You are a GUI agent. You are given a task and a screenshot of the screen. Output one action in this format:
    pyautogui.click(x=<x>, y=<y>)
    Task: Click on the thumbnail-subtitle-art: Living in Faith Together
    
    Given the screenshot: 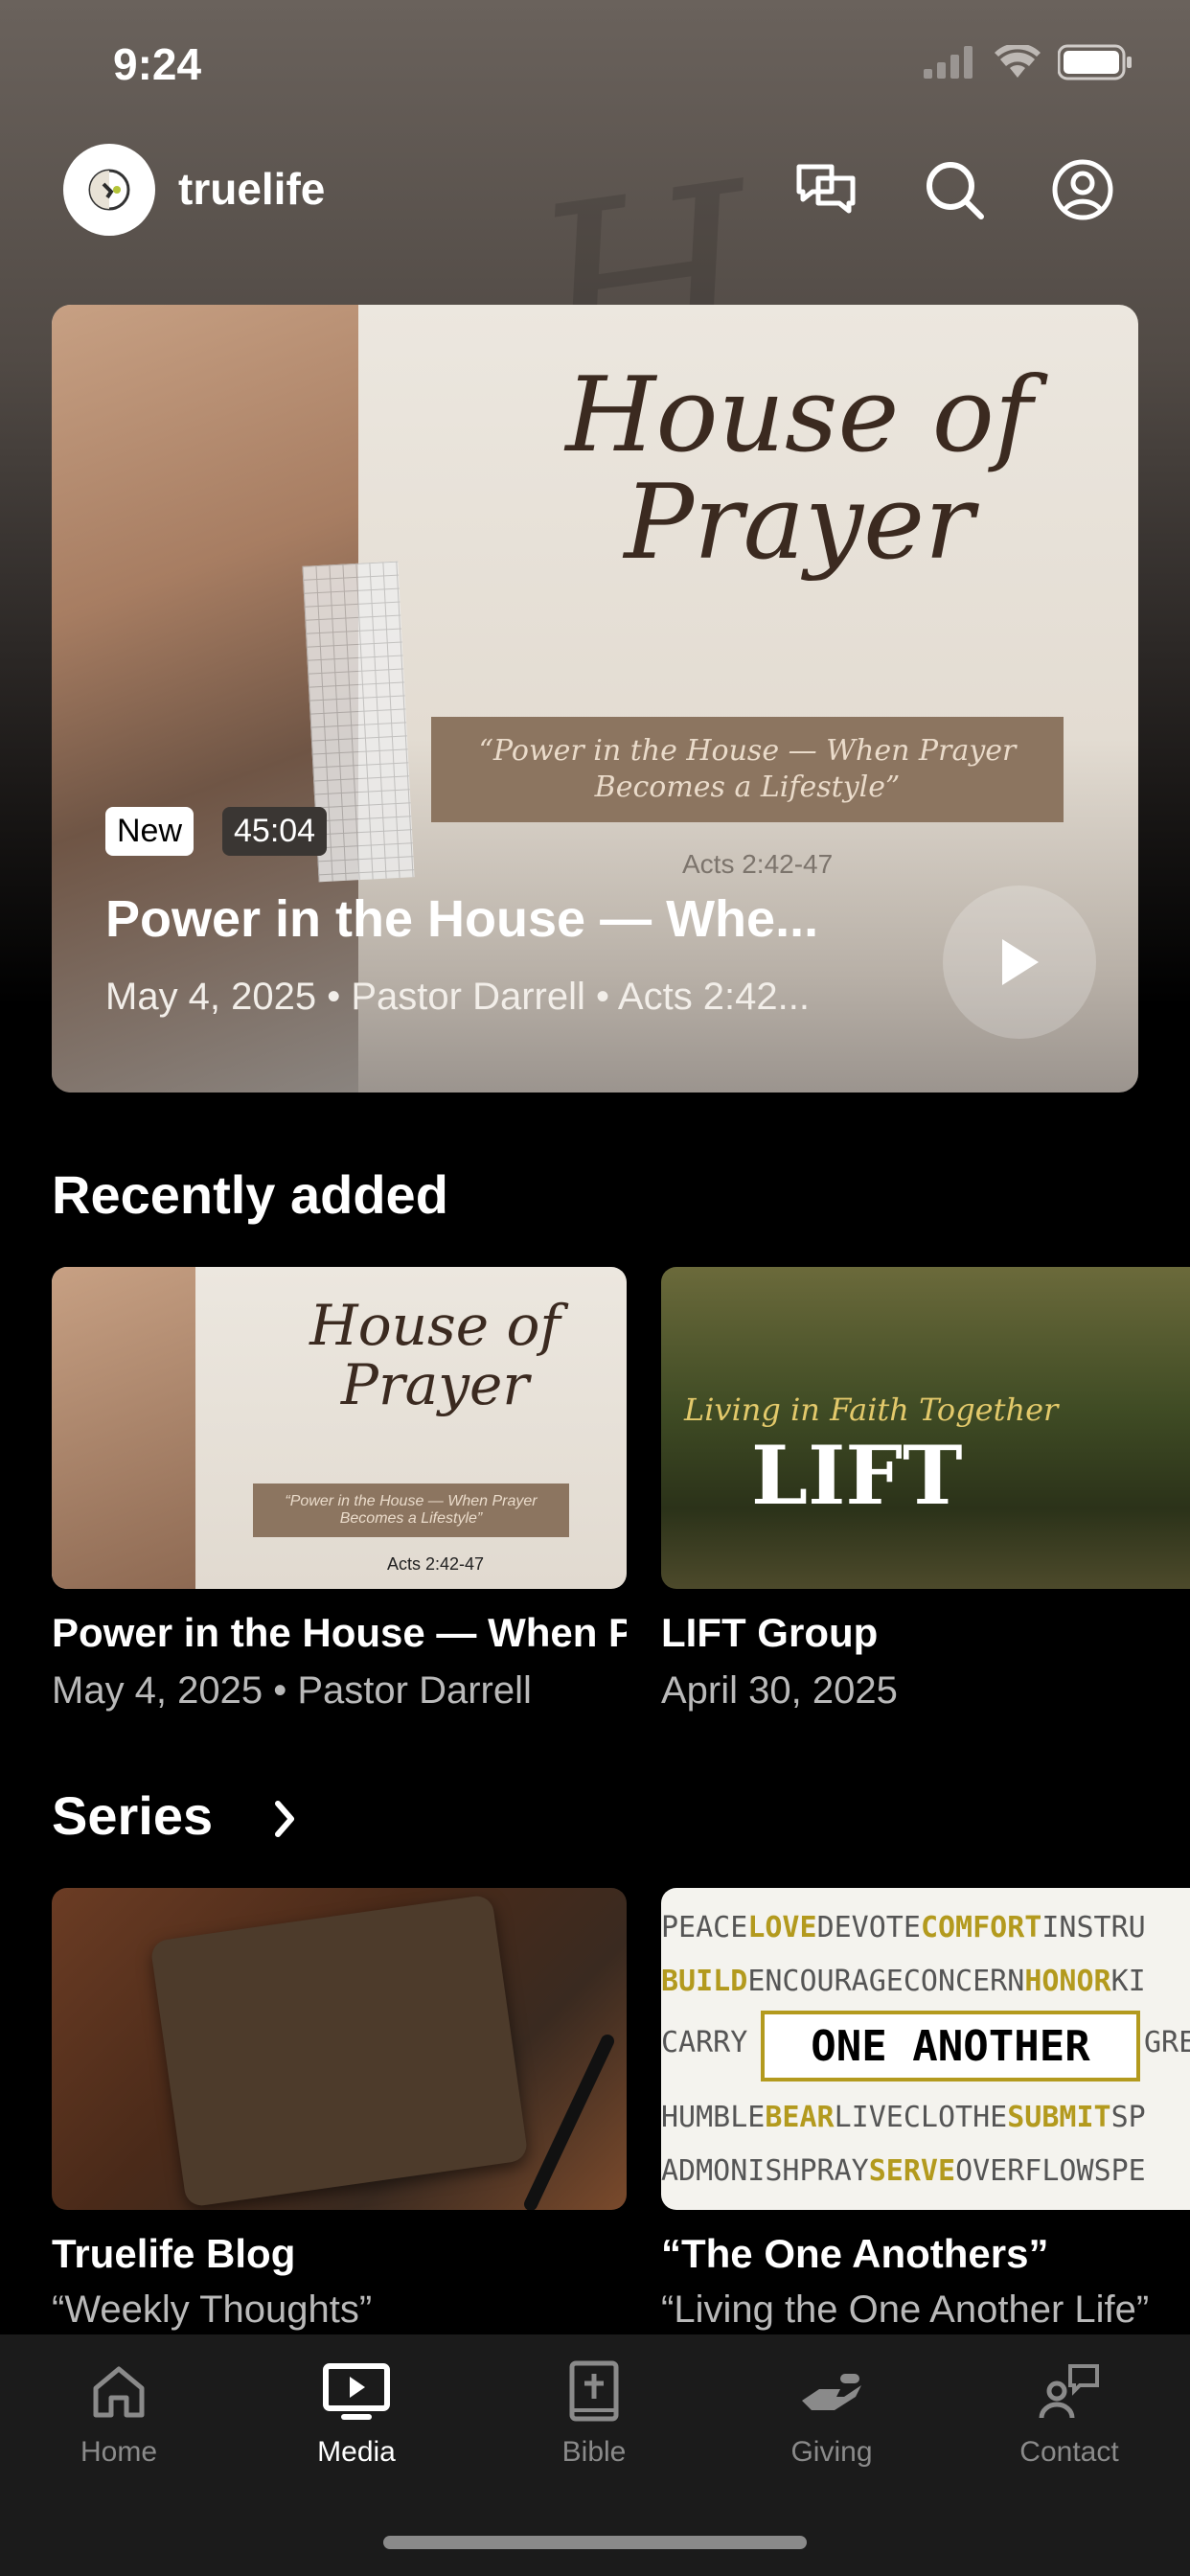 What is the action you would take?
    pyautogui.click(x=872, y=1410)
    